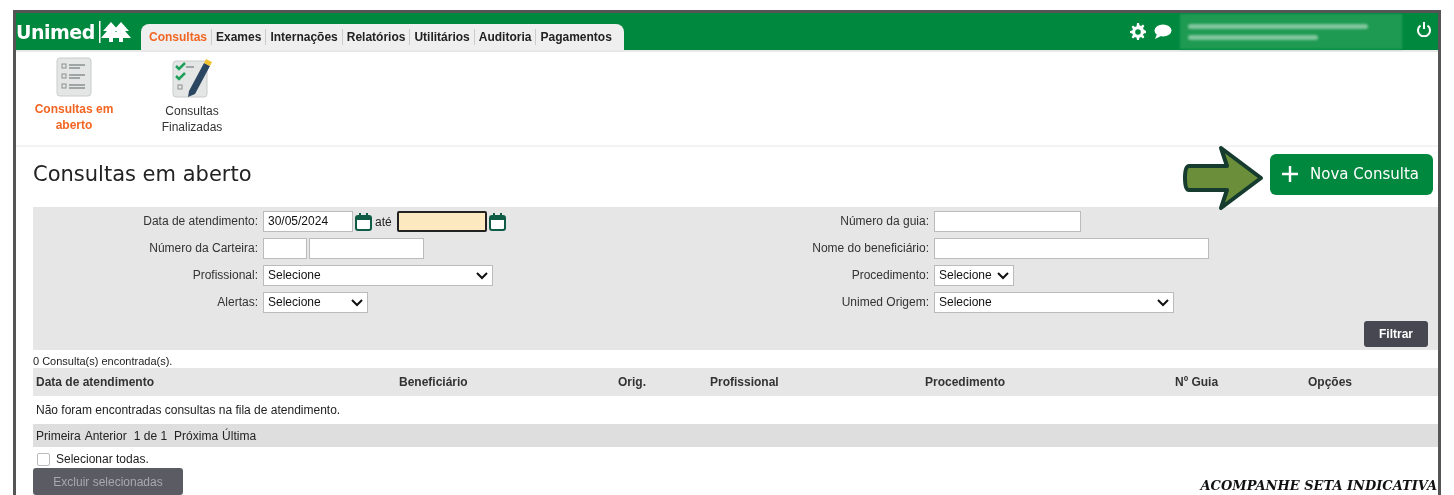  Describe the element at coordinates (870, 248) in the screenshot. I see `field-label: Nome do beneficiário:` at that location.